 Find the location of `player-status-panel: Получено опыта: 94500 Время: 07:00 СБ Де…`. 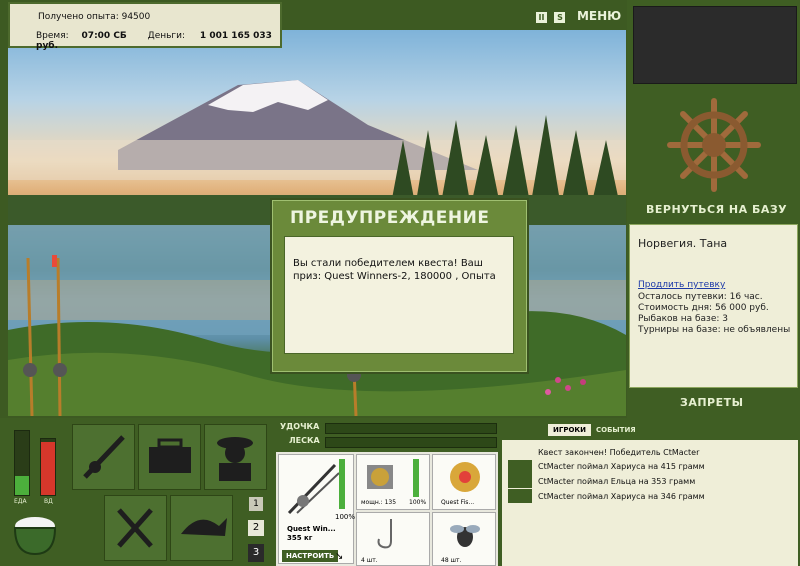

player-status-panel: Получено опыта: 94500 Время: 07:00 СБ Де… is located at coordinates (145, 26).